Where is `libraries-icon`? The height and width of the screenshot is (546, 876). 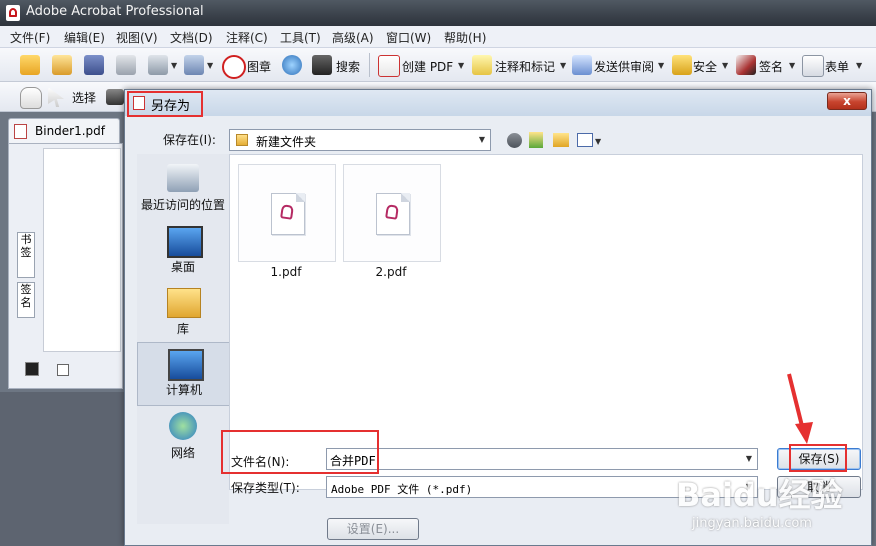
libraries-icon is located at coordinates (184, 303).